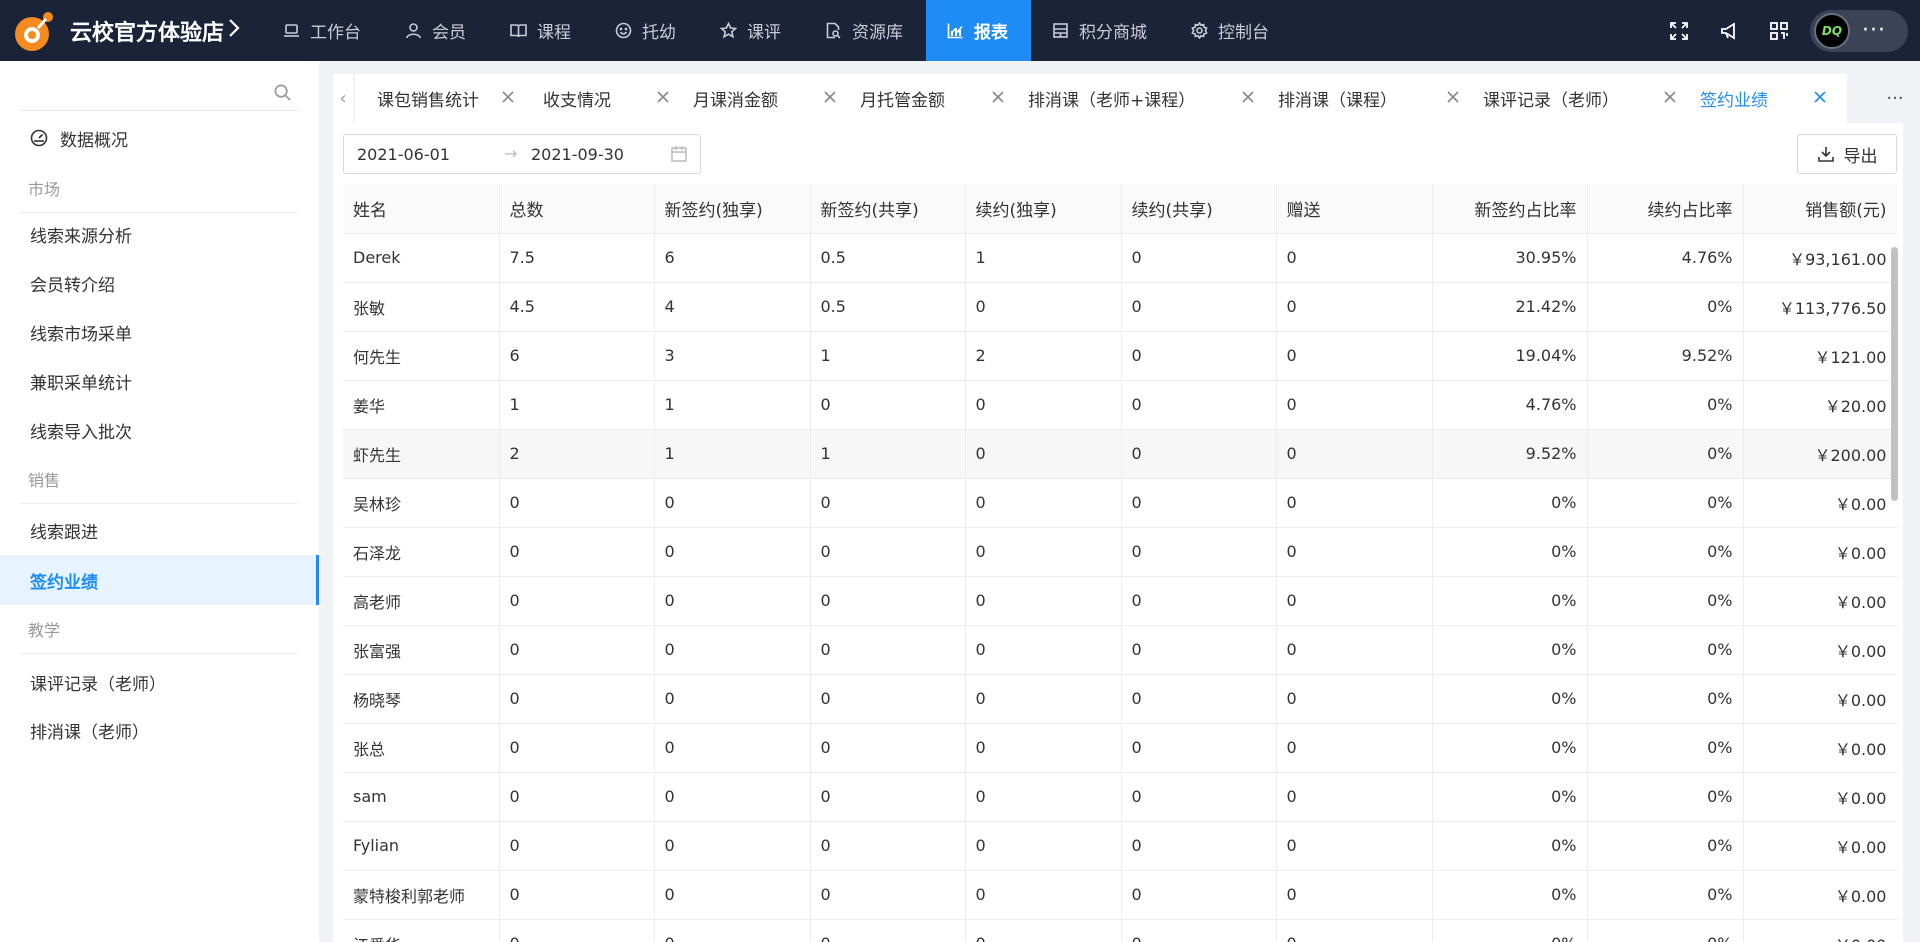 The width and height of the screenshot is (1920, 942). Describe the element at coordinates (403, 154) in the screenshot. I see `start-date: 2021-06-01` at that location.